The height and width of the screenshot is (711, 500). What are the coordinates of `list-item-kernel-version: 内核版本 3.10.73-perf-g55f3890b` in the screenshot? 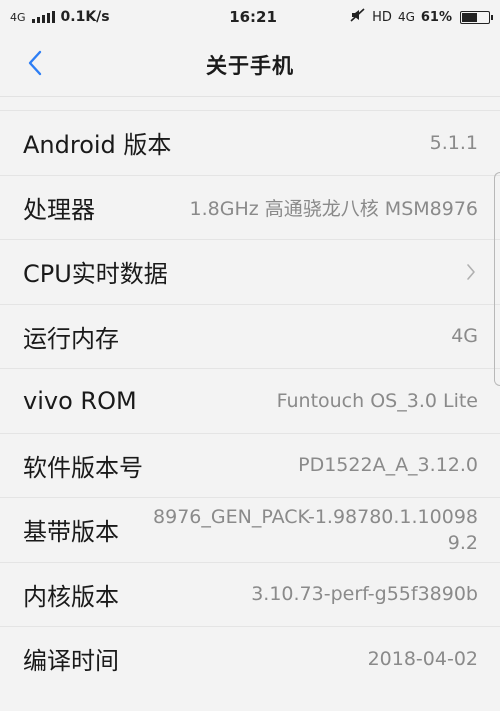 It's located at (250, 593).